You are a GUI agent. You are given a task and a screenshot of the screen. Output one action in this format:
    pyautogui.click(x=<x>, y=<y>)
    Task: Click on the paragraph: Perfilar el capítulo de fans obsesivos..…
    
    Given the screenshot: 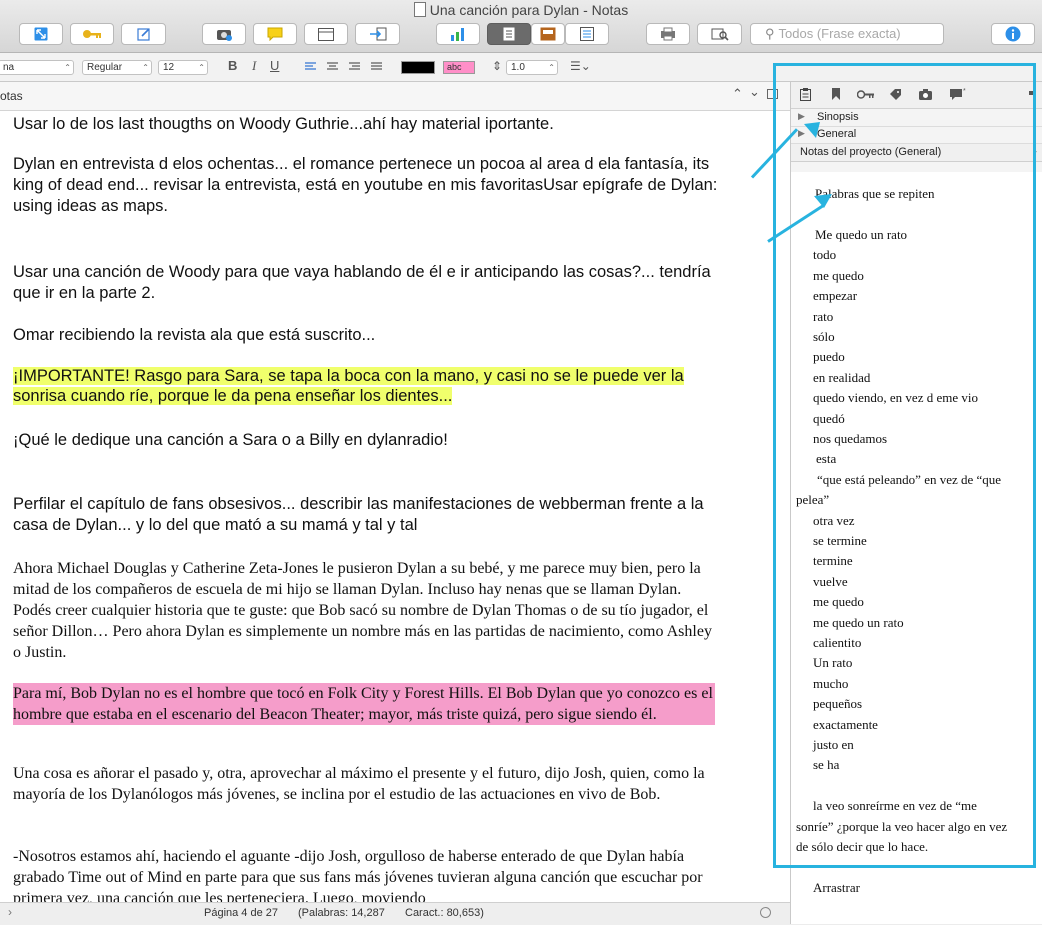 What is the action you would take?
    pyautogui.click(x=358, y=514)
    